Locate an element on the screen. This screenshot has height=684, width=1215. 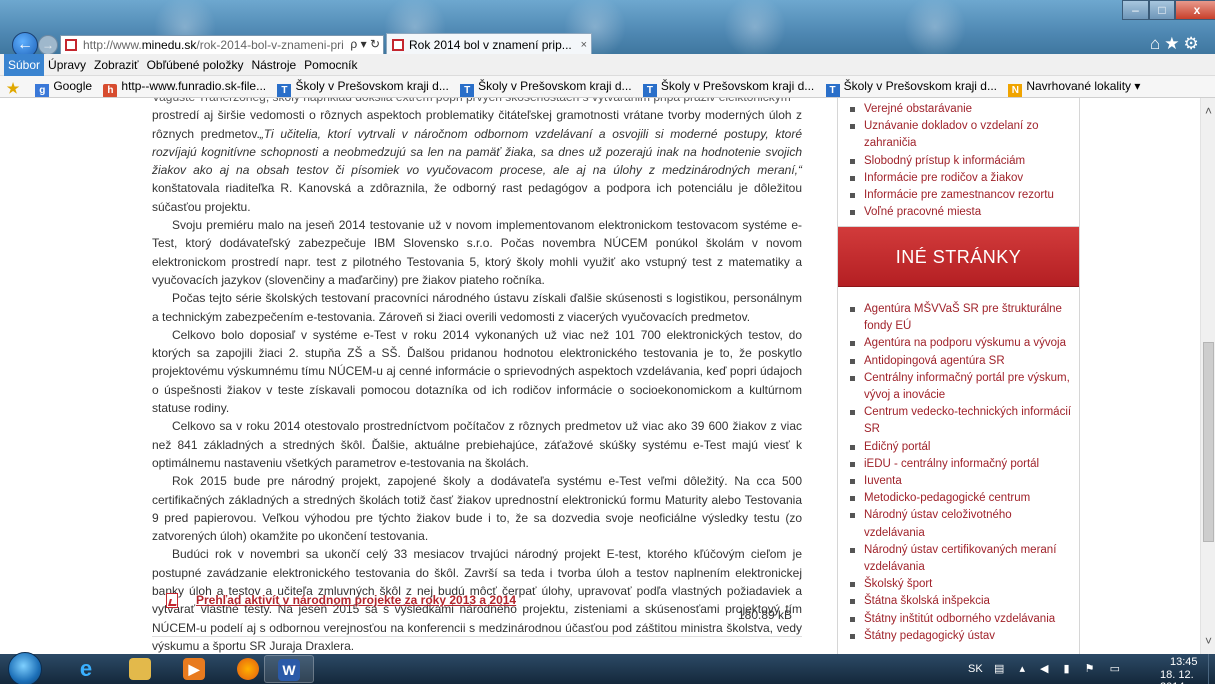
start-button is located at coordinates (25, 668).